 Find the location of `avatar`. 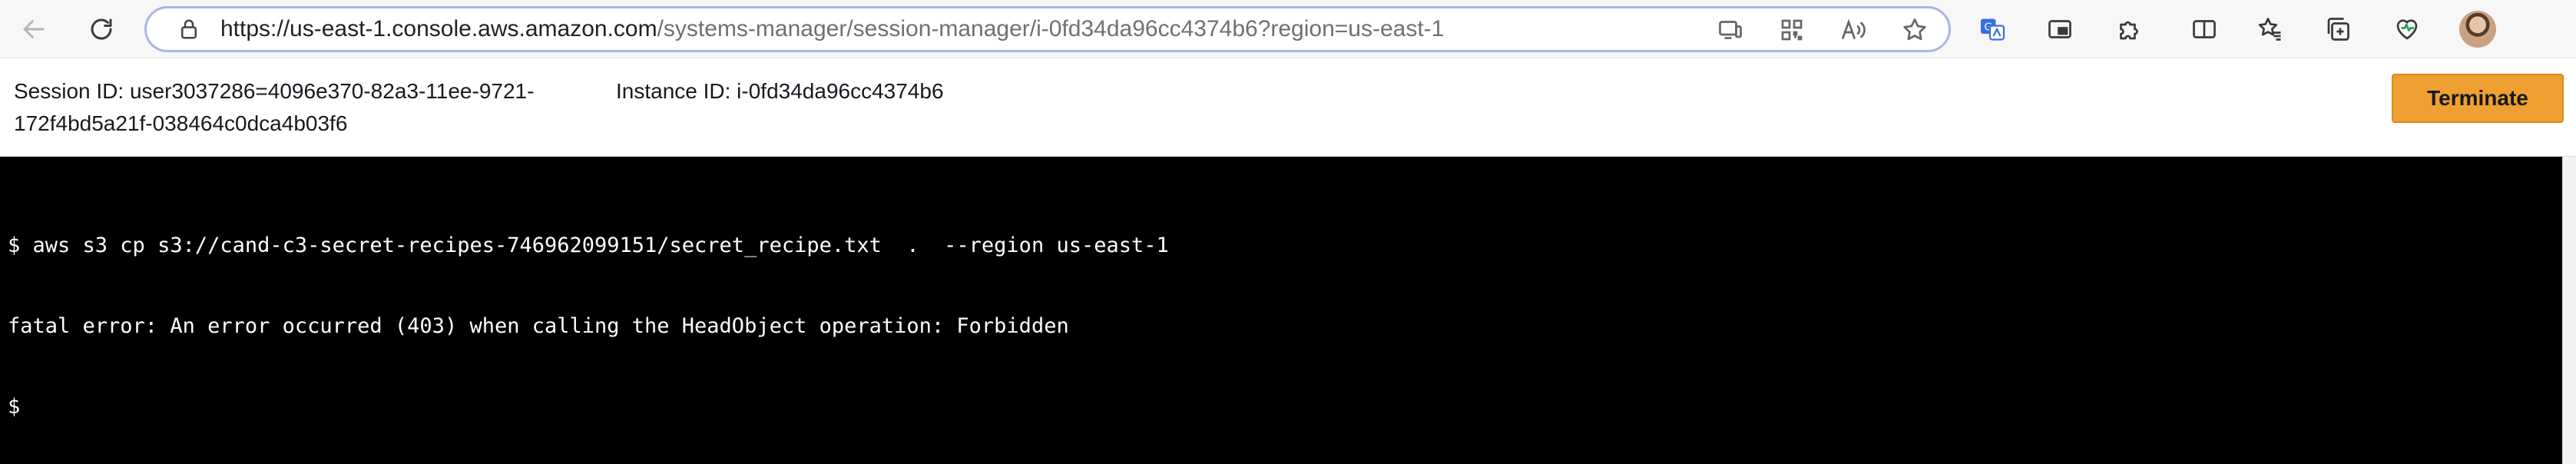

avatar is located at coordinates (2478, 29).